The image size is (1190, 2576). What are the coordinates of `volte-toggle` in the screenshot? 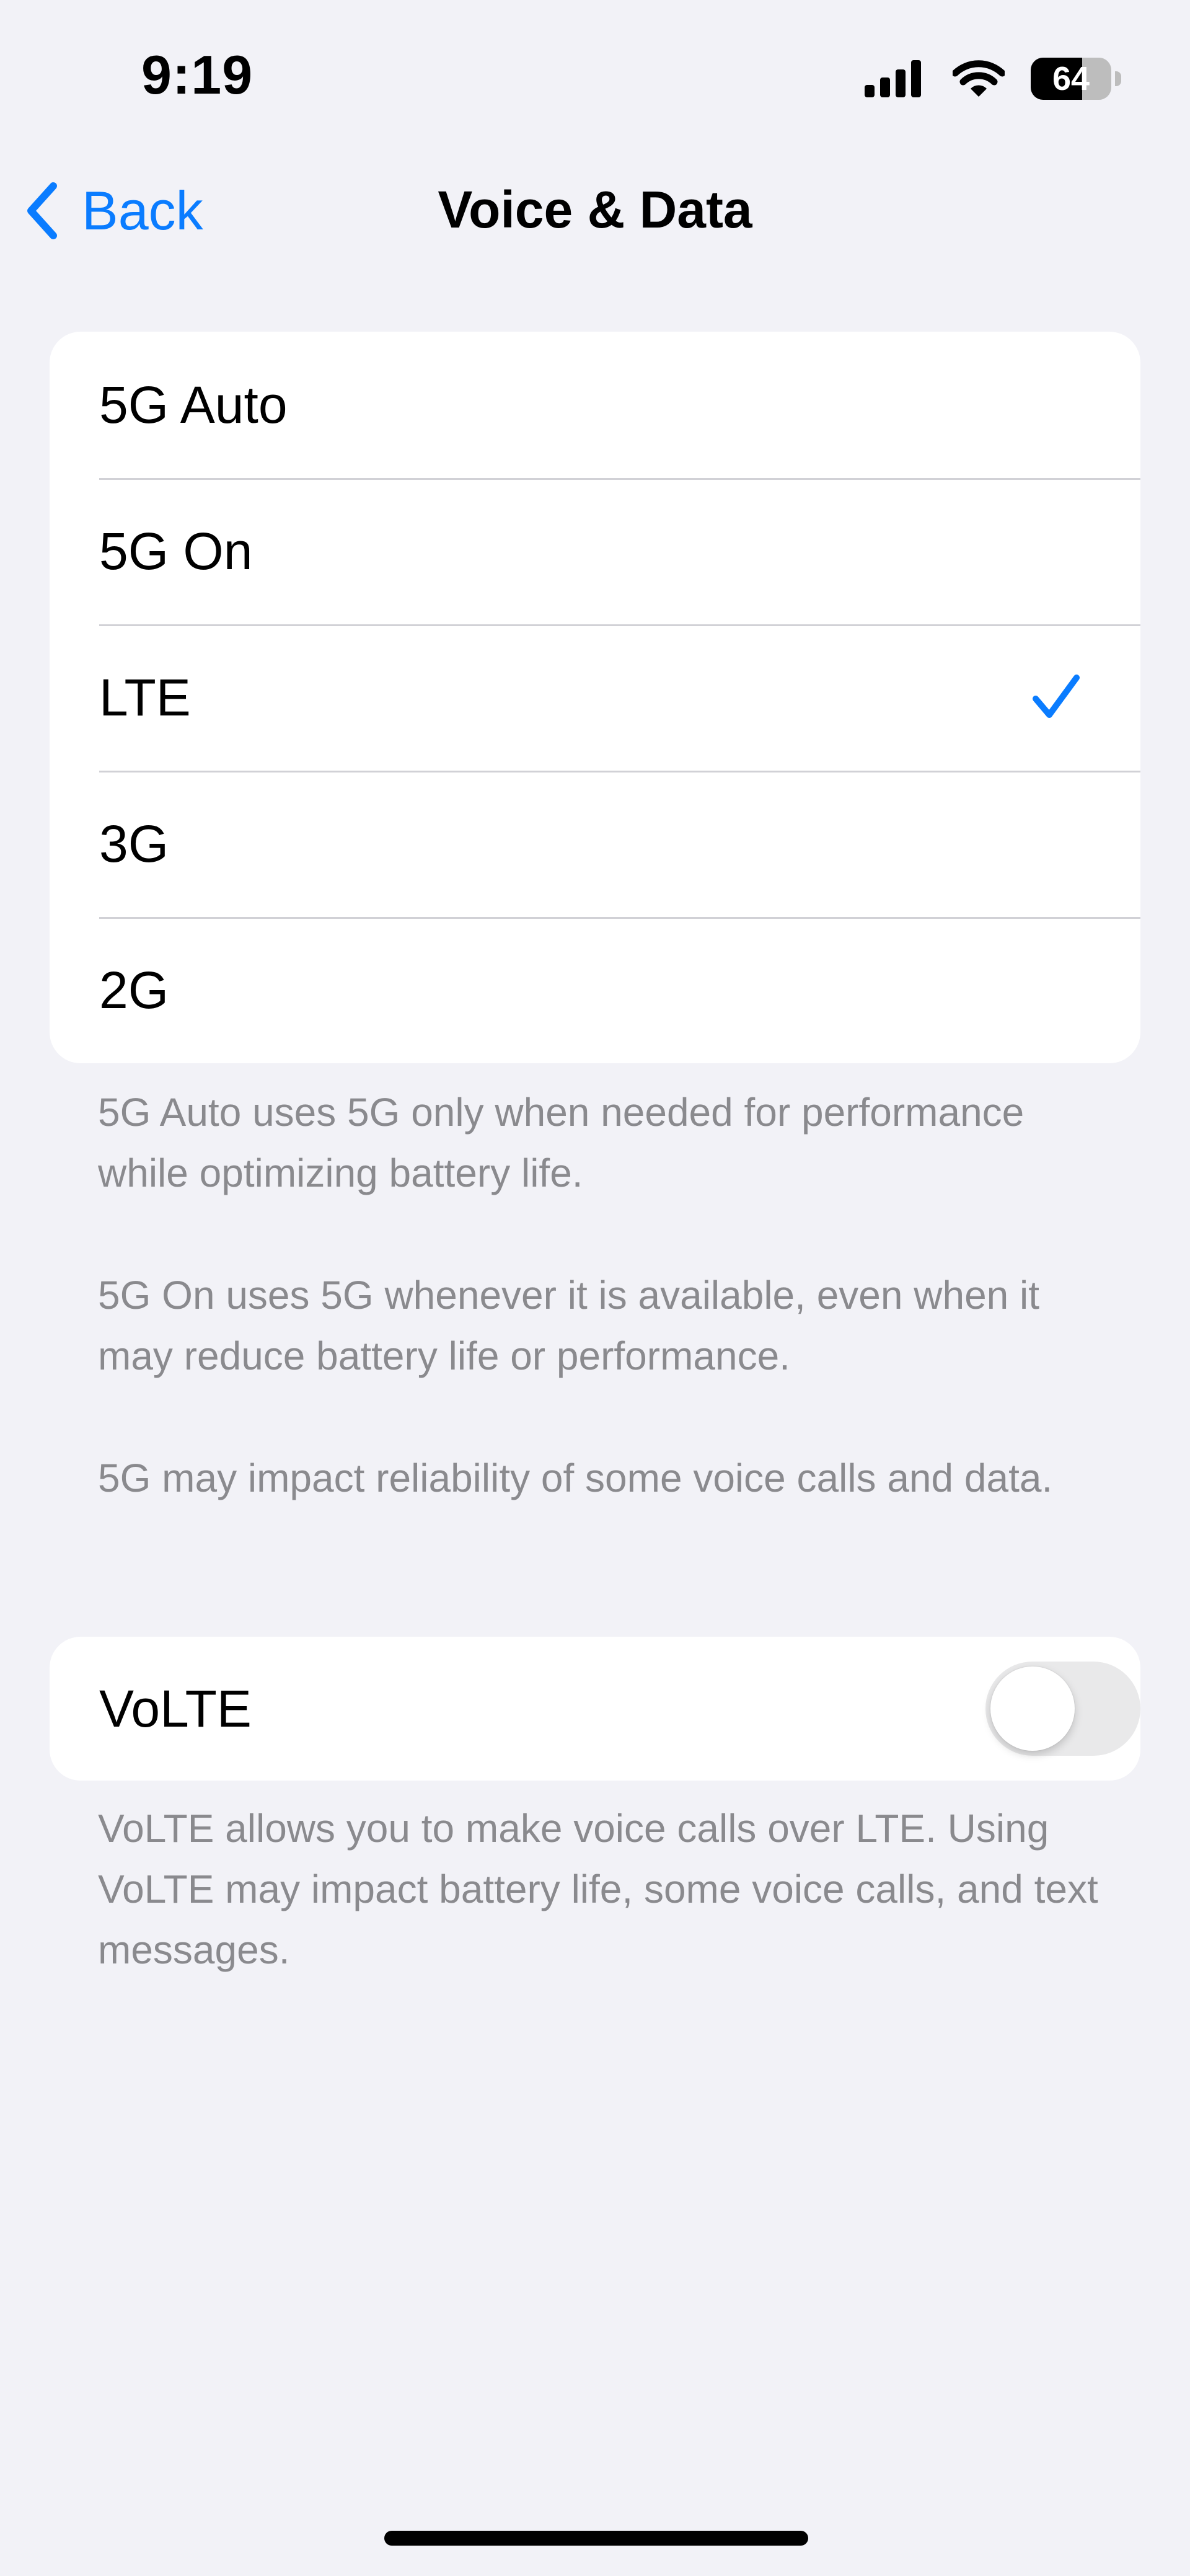 It's located at (1062, 1709).